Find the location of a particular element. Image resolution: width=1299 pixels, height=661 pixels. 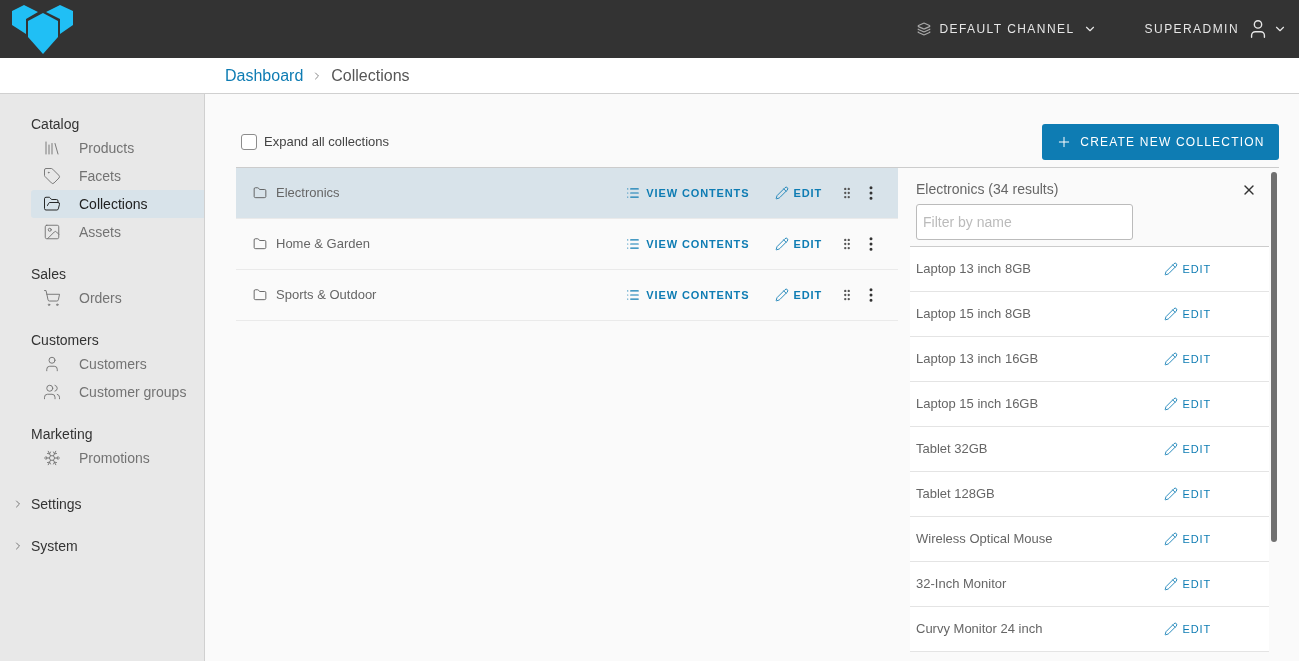

image-icon is located at coordinates (52, 232).